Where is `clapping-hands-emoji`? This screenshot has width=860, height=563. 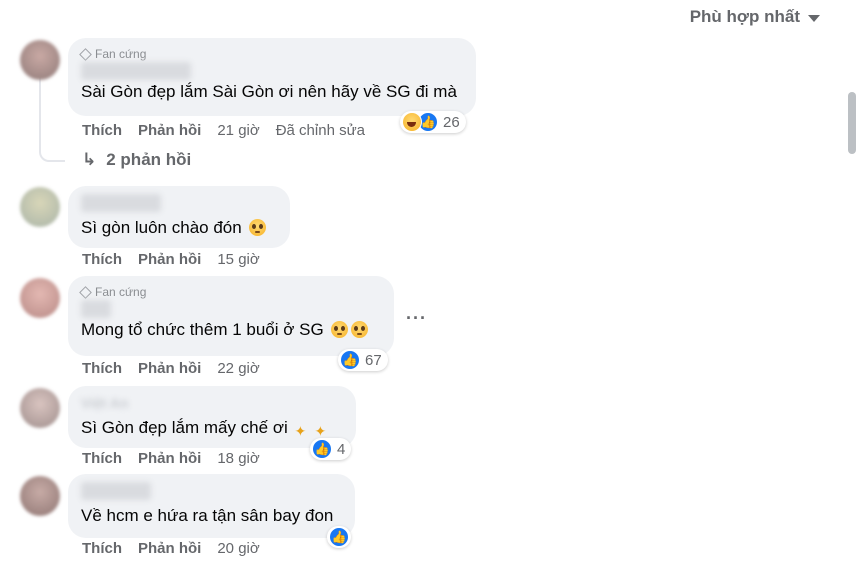 clapping-hands-emoji is located at coordinates (303, 431).